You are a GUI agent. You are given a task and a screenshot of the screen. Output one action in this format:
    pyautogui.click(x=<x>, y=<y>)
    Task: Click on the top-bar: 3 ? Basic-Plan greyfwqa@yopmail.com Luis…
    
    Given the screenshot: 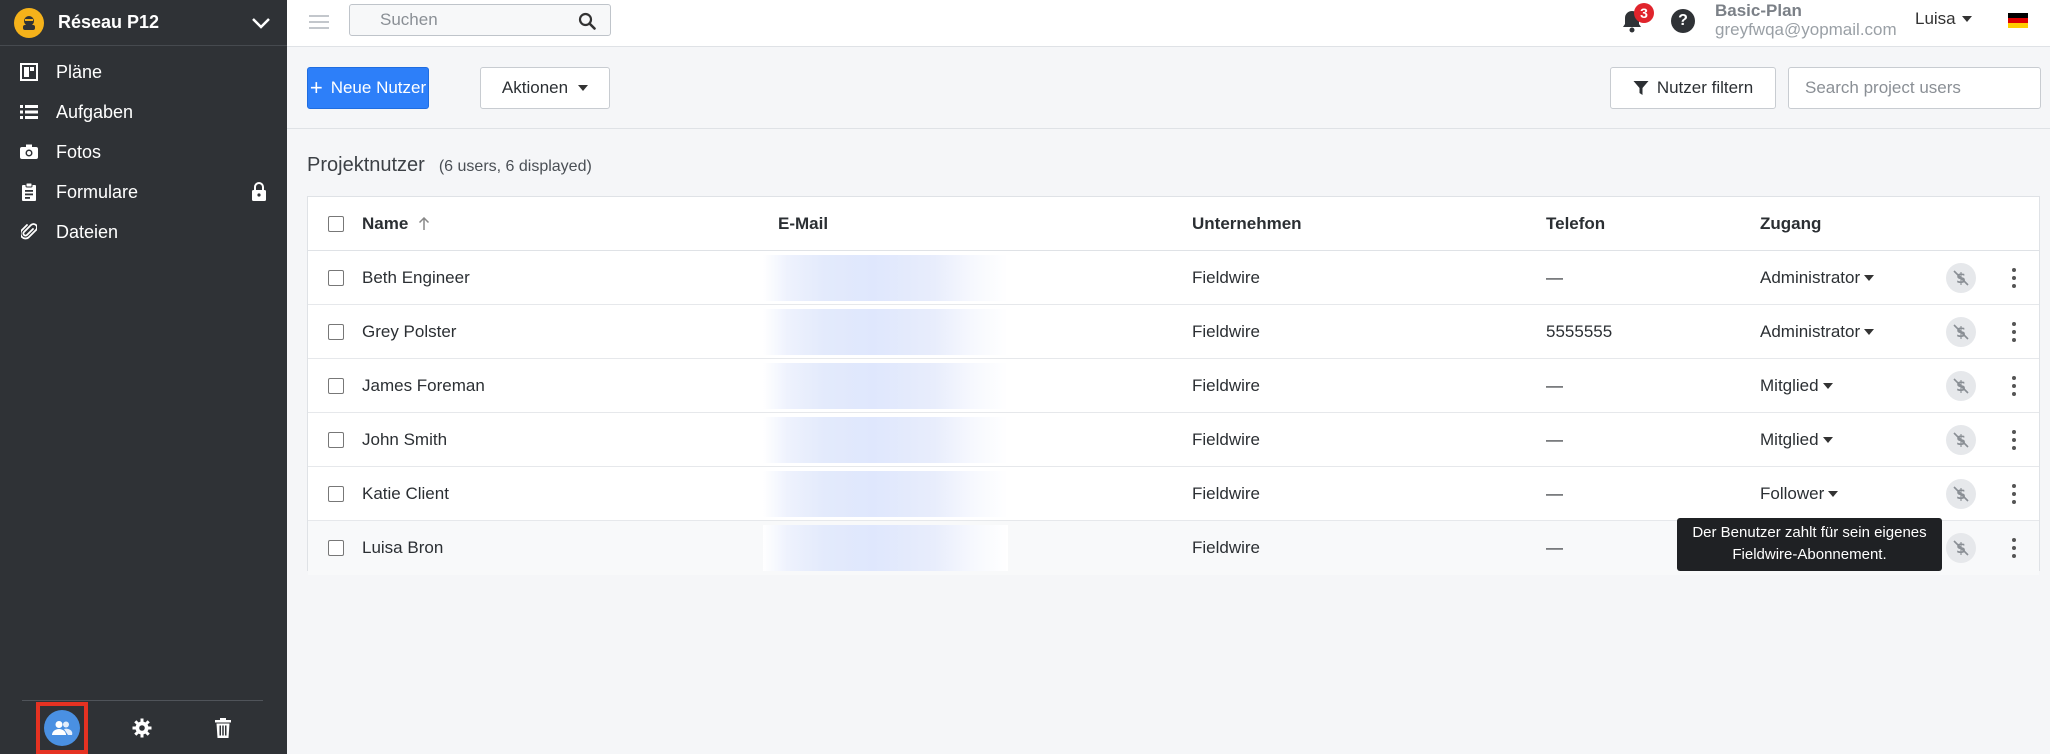 What is the action you would take?
    pyautogui.click(x=1168, y=23)
    